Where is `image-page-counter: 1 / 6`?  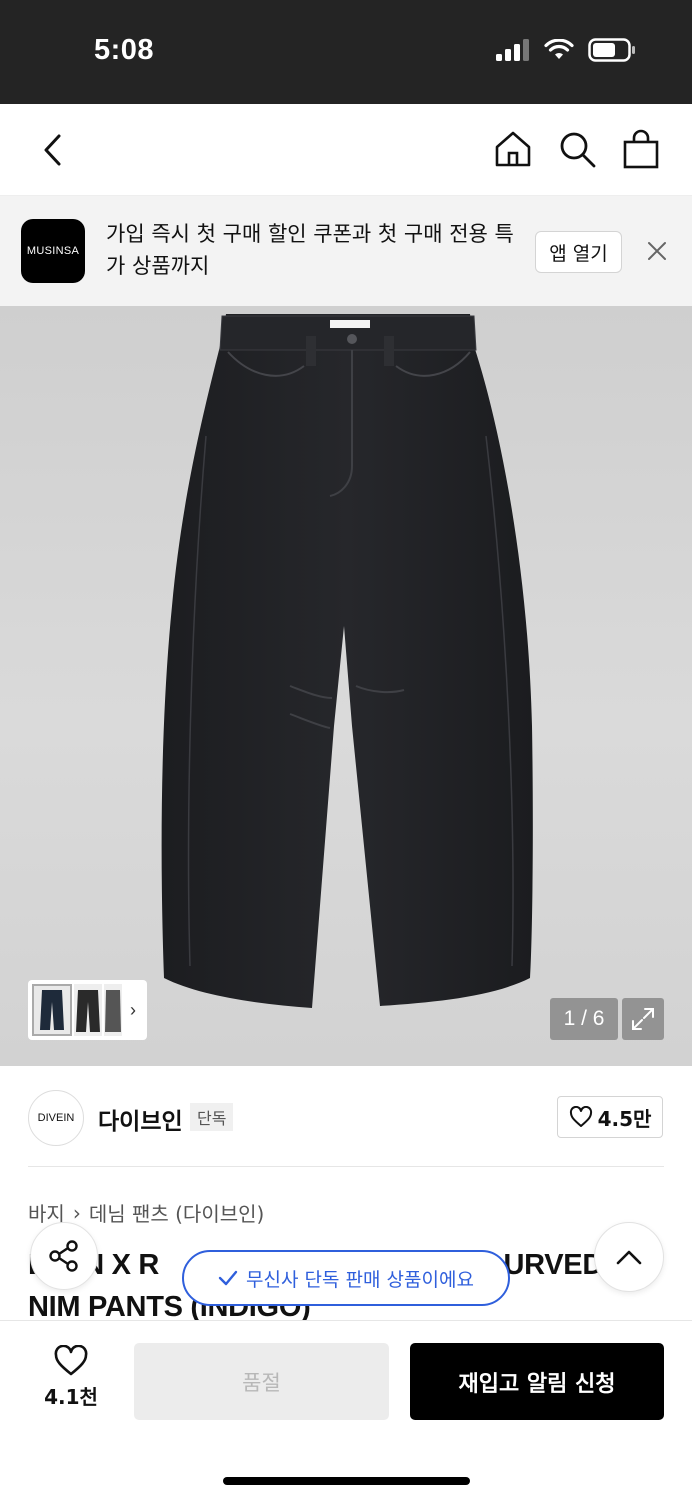
image-page-counter: 1 / 6 is located at coordinates (584, 1019).